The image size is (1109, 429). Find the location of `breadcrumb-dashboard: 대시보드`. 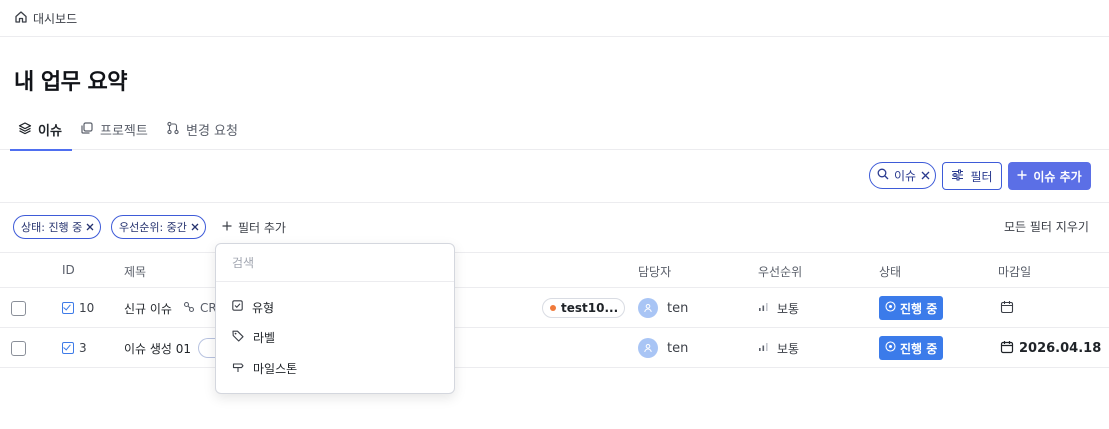

breadcrumb-dashboard: 대시보드 is located at coordinates (55, 18).